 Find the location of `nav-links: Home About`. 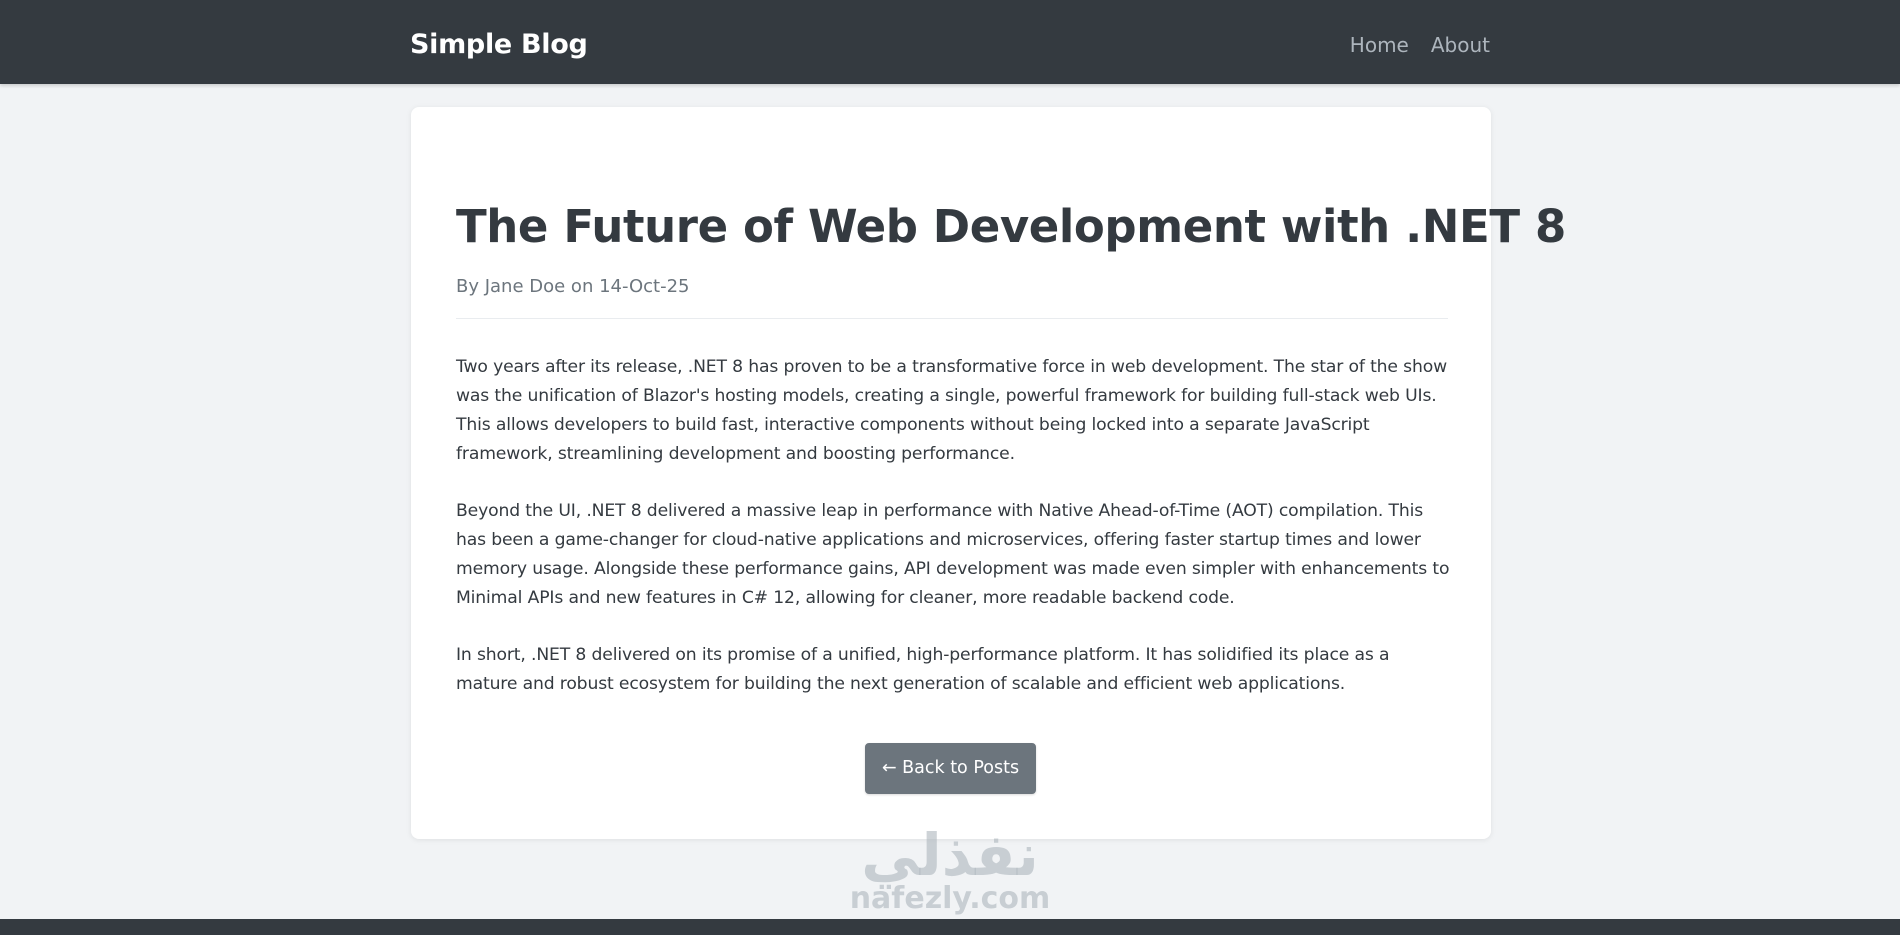

nav-links: Home About is located at coordinates (1420, 45).